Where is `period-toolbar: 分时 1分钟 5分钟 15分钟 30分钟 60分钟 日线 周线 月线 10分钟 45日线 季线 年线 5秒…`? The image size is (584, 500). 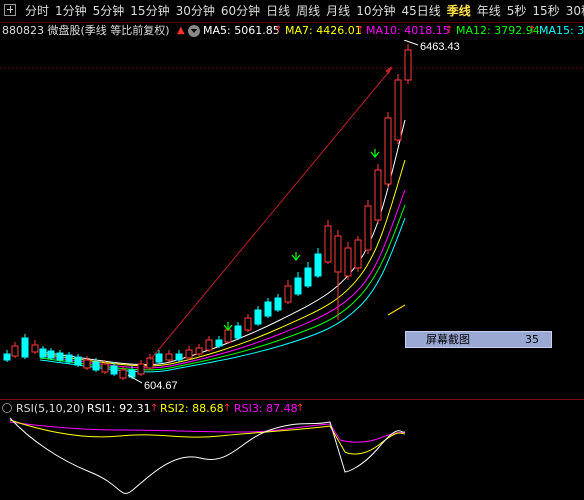
period-toolbar: 分时 1分钟 5分钟 15分钟 30分钟 60分钟 日线 周线 月线 10分钟 45日线 季线 年线 5秒… is located at coordinates (292, 11).